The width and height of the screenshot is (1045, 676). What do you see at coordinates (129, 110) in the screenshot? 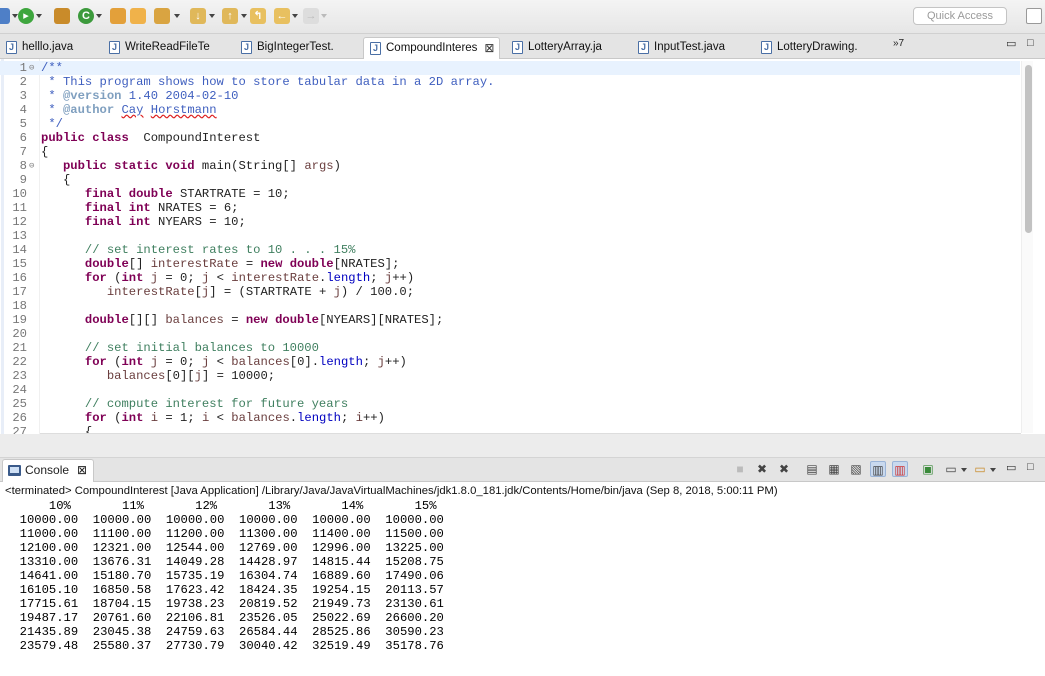
I see `code-text: * @author Cay Horstmann` at bounding box center [129, 110].